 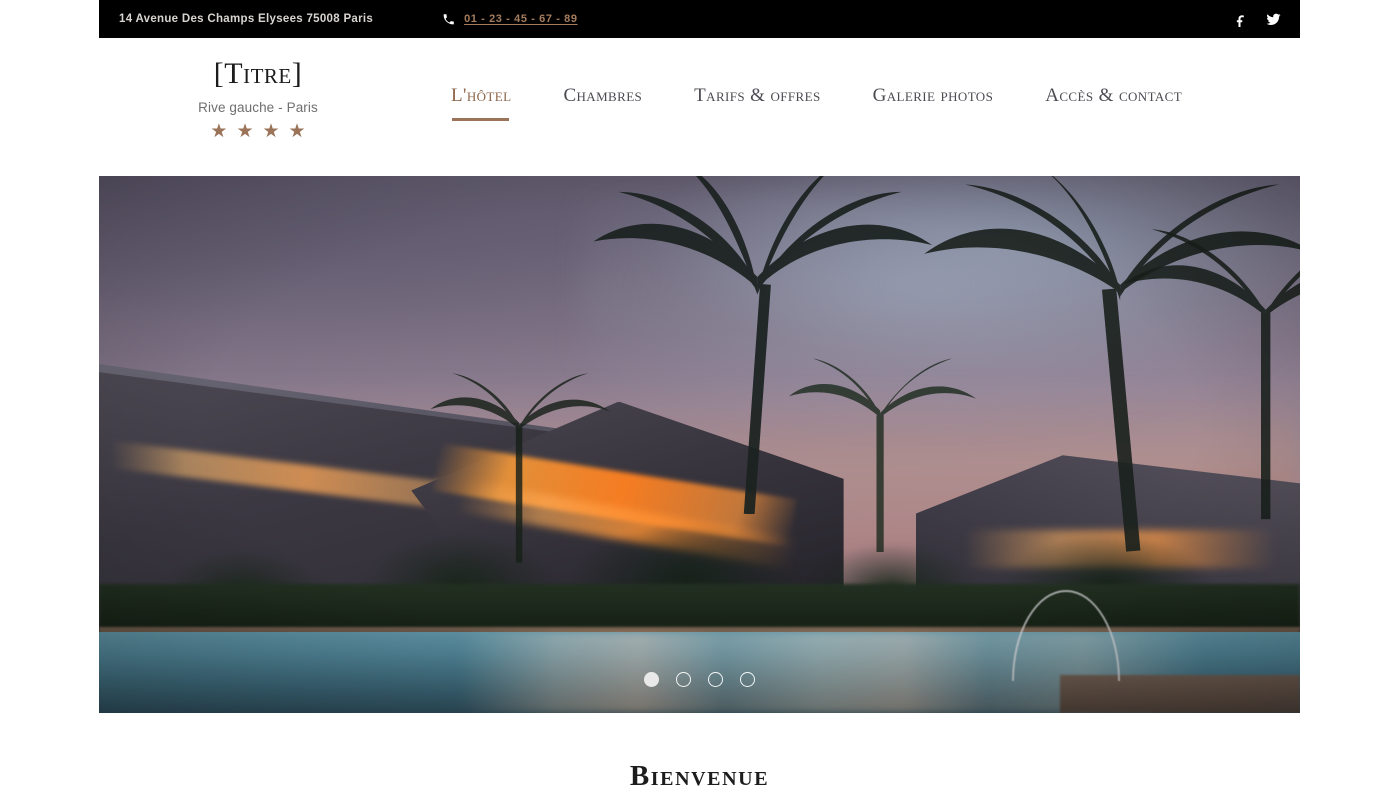 I want to click on phone-icon, so click(x=448, y=18).